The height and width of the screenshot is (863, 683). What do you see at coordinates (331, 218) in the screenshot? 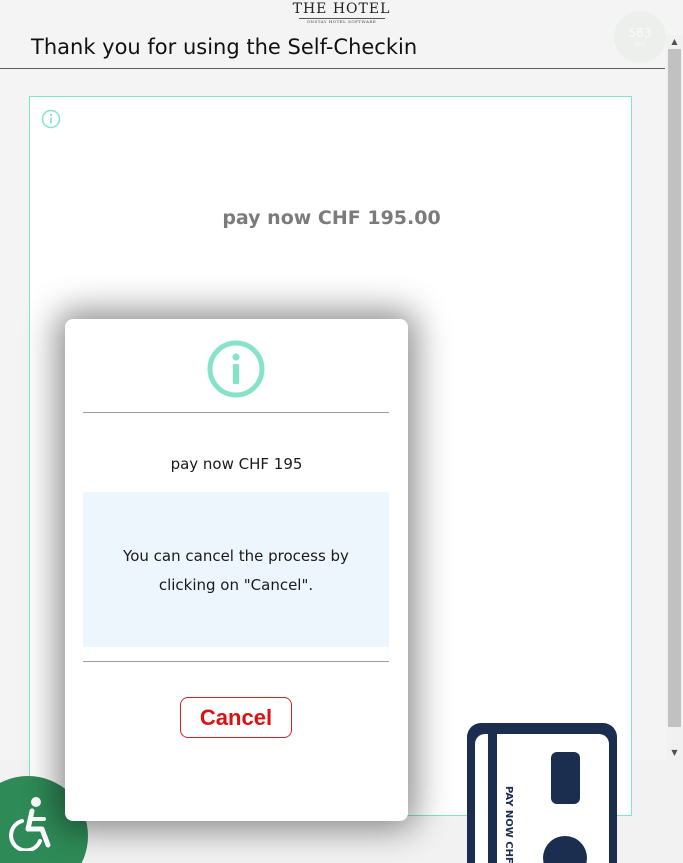
I see `payment-amount: pay now CHF 195.00` at bounding box center [331, 218].